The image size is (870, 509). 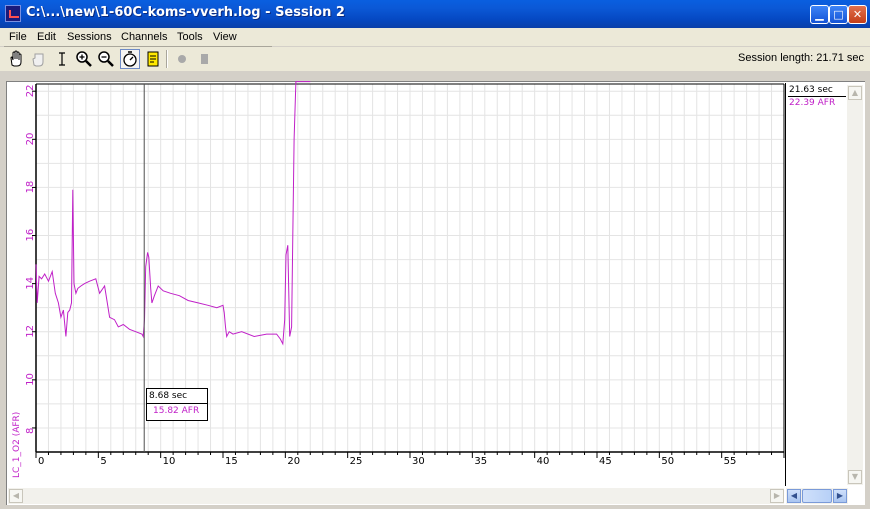 I want to click on x-tick-label: 45, so click(x=605, y=461).